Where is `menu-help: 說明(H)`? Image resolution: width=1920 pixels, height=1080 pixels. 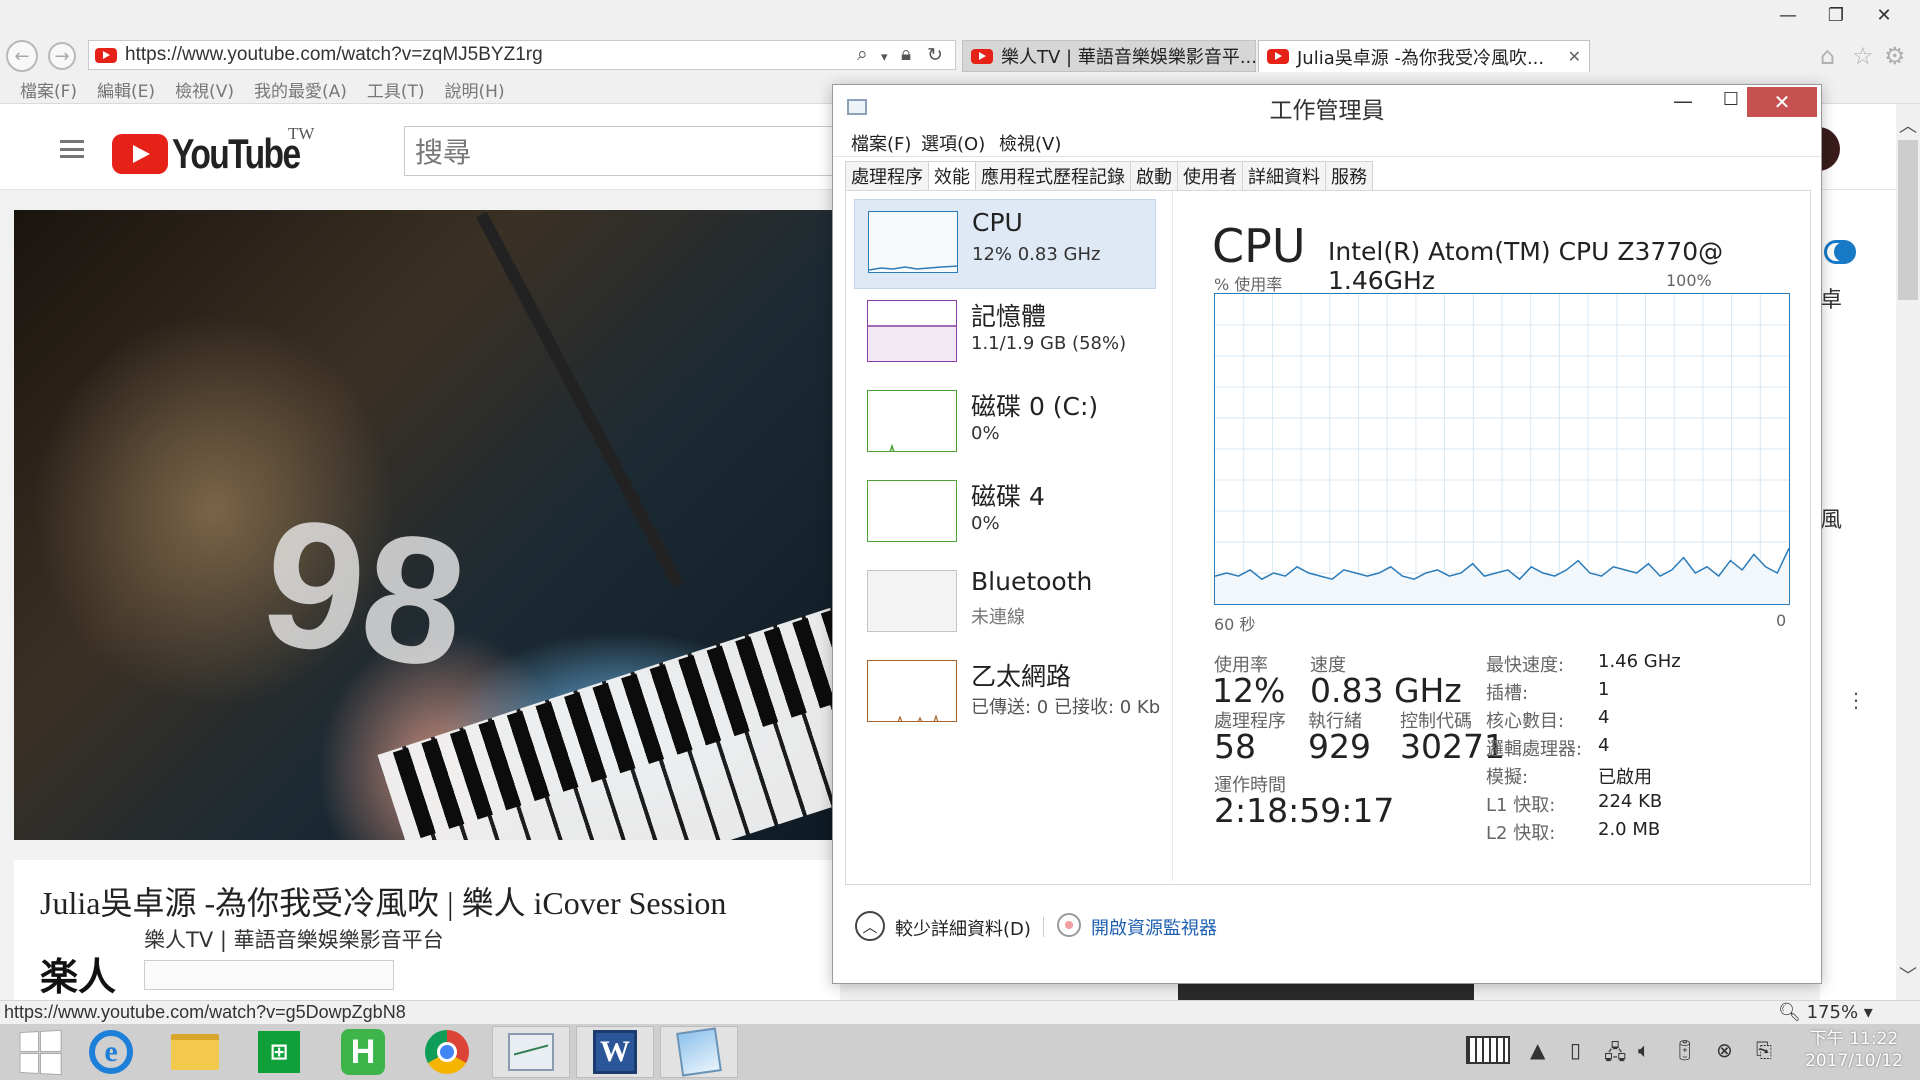
menu-help: 說明(H) is located at coordinates (475, 89).